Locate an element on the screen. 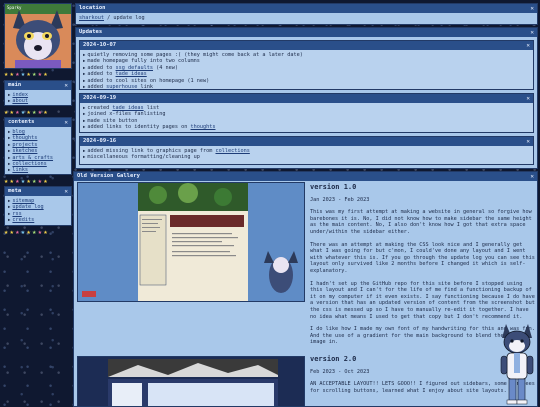  update-item: added superhouse link is located at coordinates (306, 87).